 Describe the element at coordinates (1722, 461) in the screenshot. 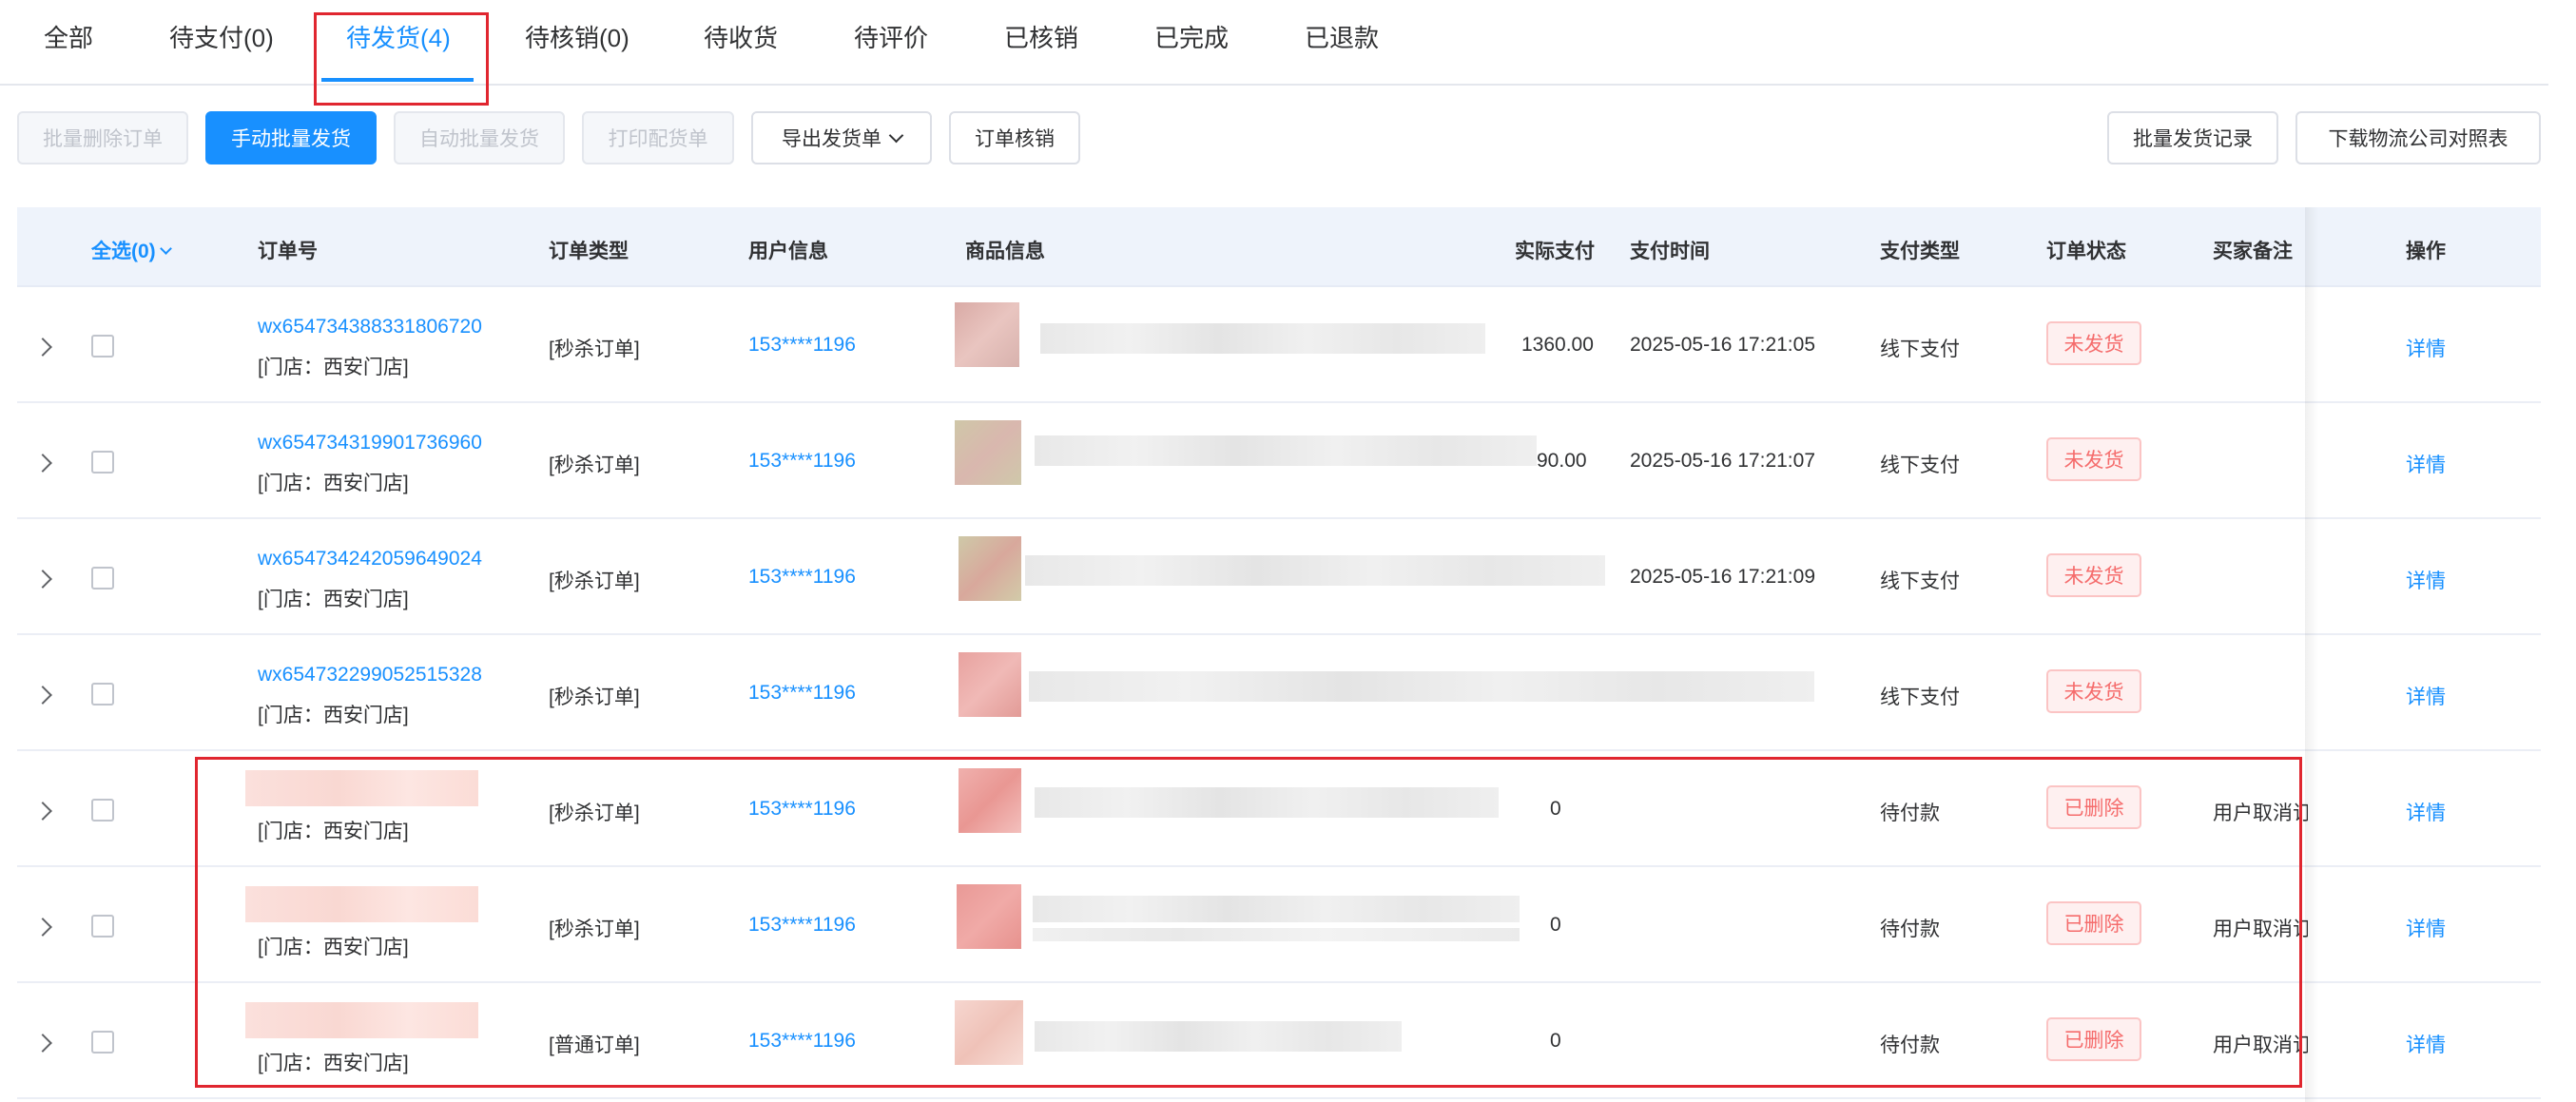

I see `pay-time: 2025-05-16 17:21:07` at that location.